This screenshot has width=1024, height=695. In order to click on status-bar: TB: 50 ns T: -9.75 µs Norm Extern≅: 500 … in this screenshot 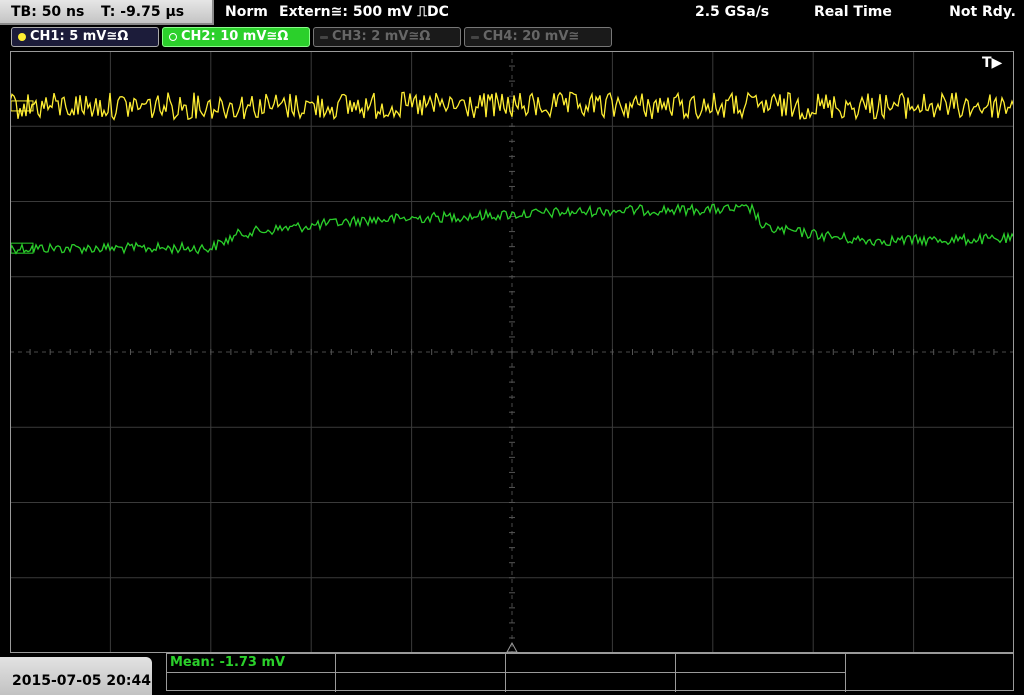, I will do `click(512, 12)`.